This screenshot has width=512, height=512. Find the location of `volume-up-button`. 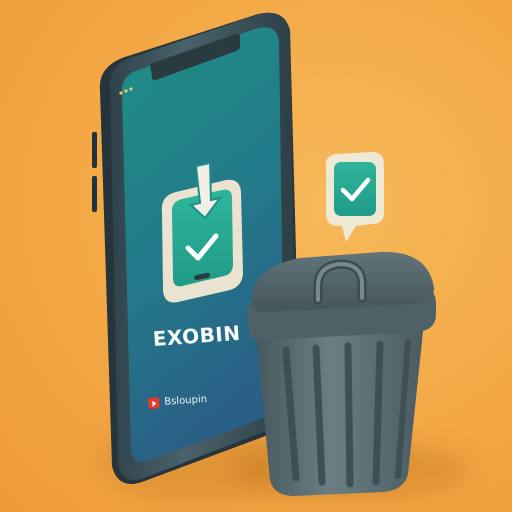

volume-up-button is located at coordinates (94, 150).